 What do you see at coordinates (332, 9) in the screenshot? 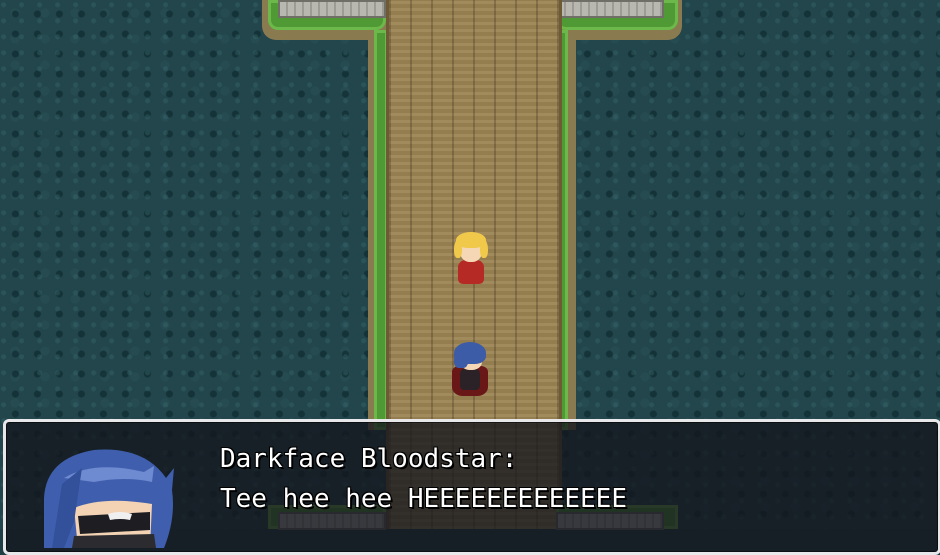
I see `stone-slab-top-left` at bounding box center [332, 9].